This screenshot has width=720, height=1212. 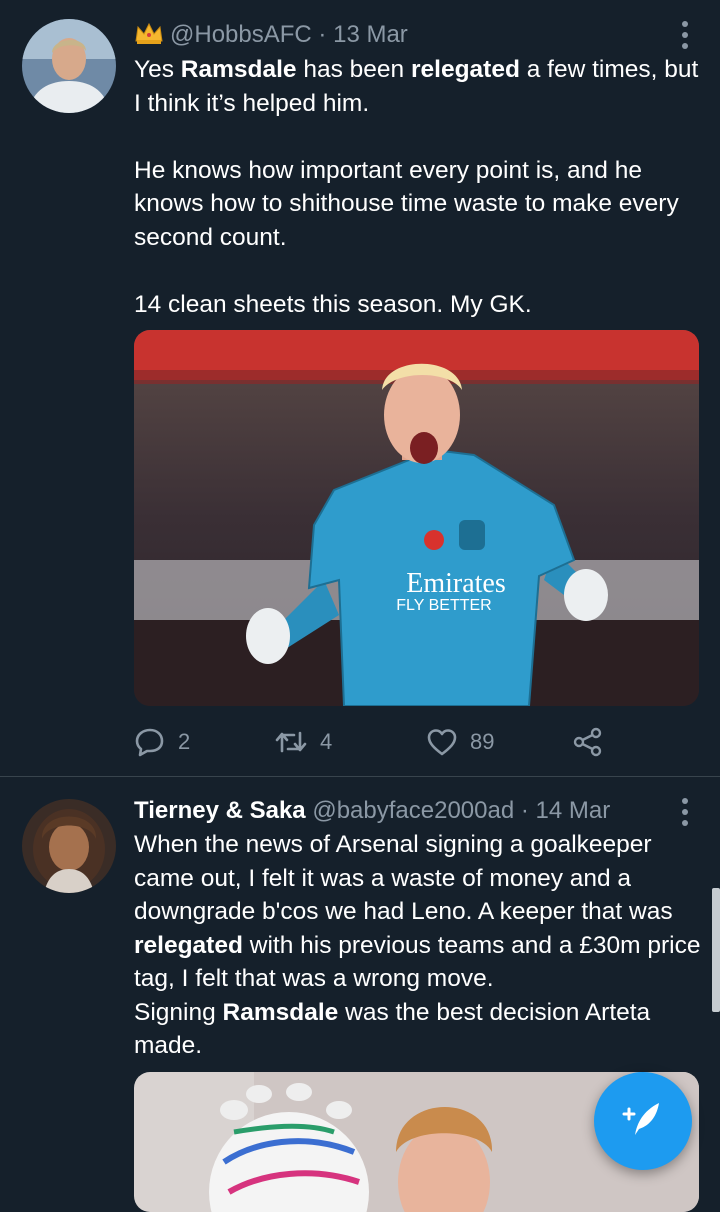 I want to click on compose-tweet-button, so click(x=643, y=1121).